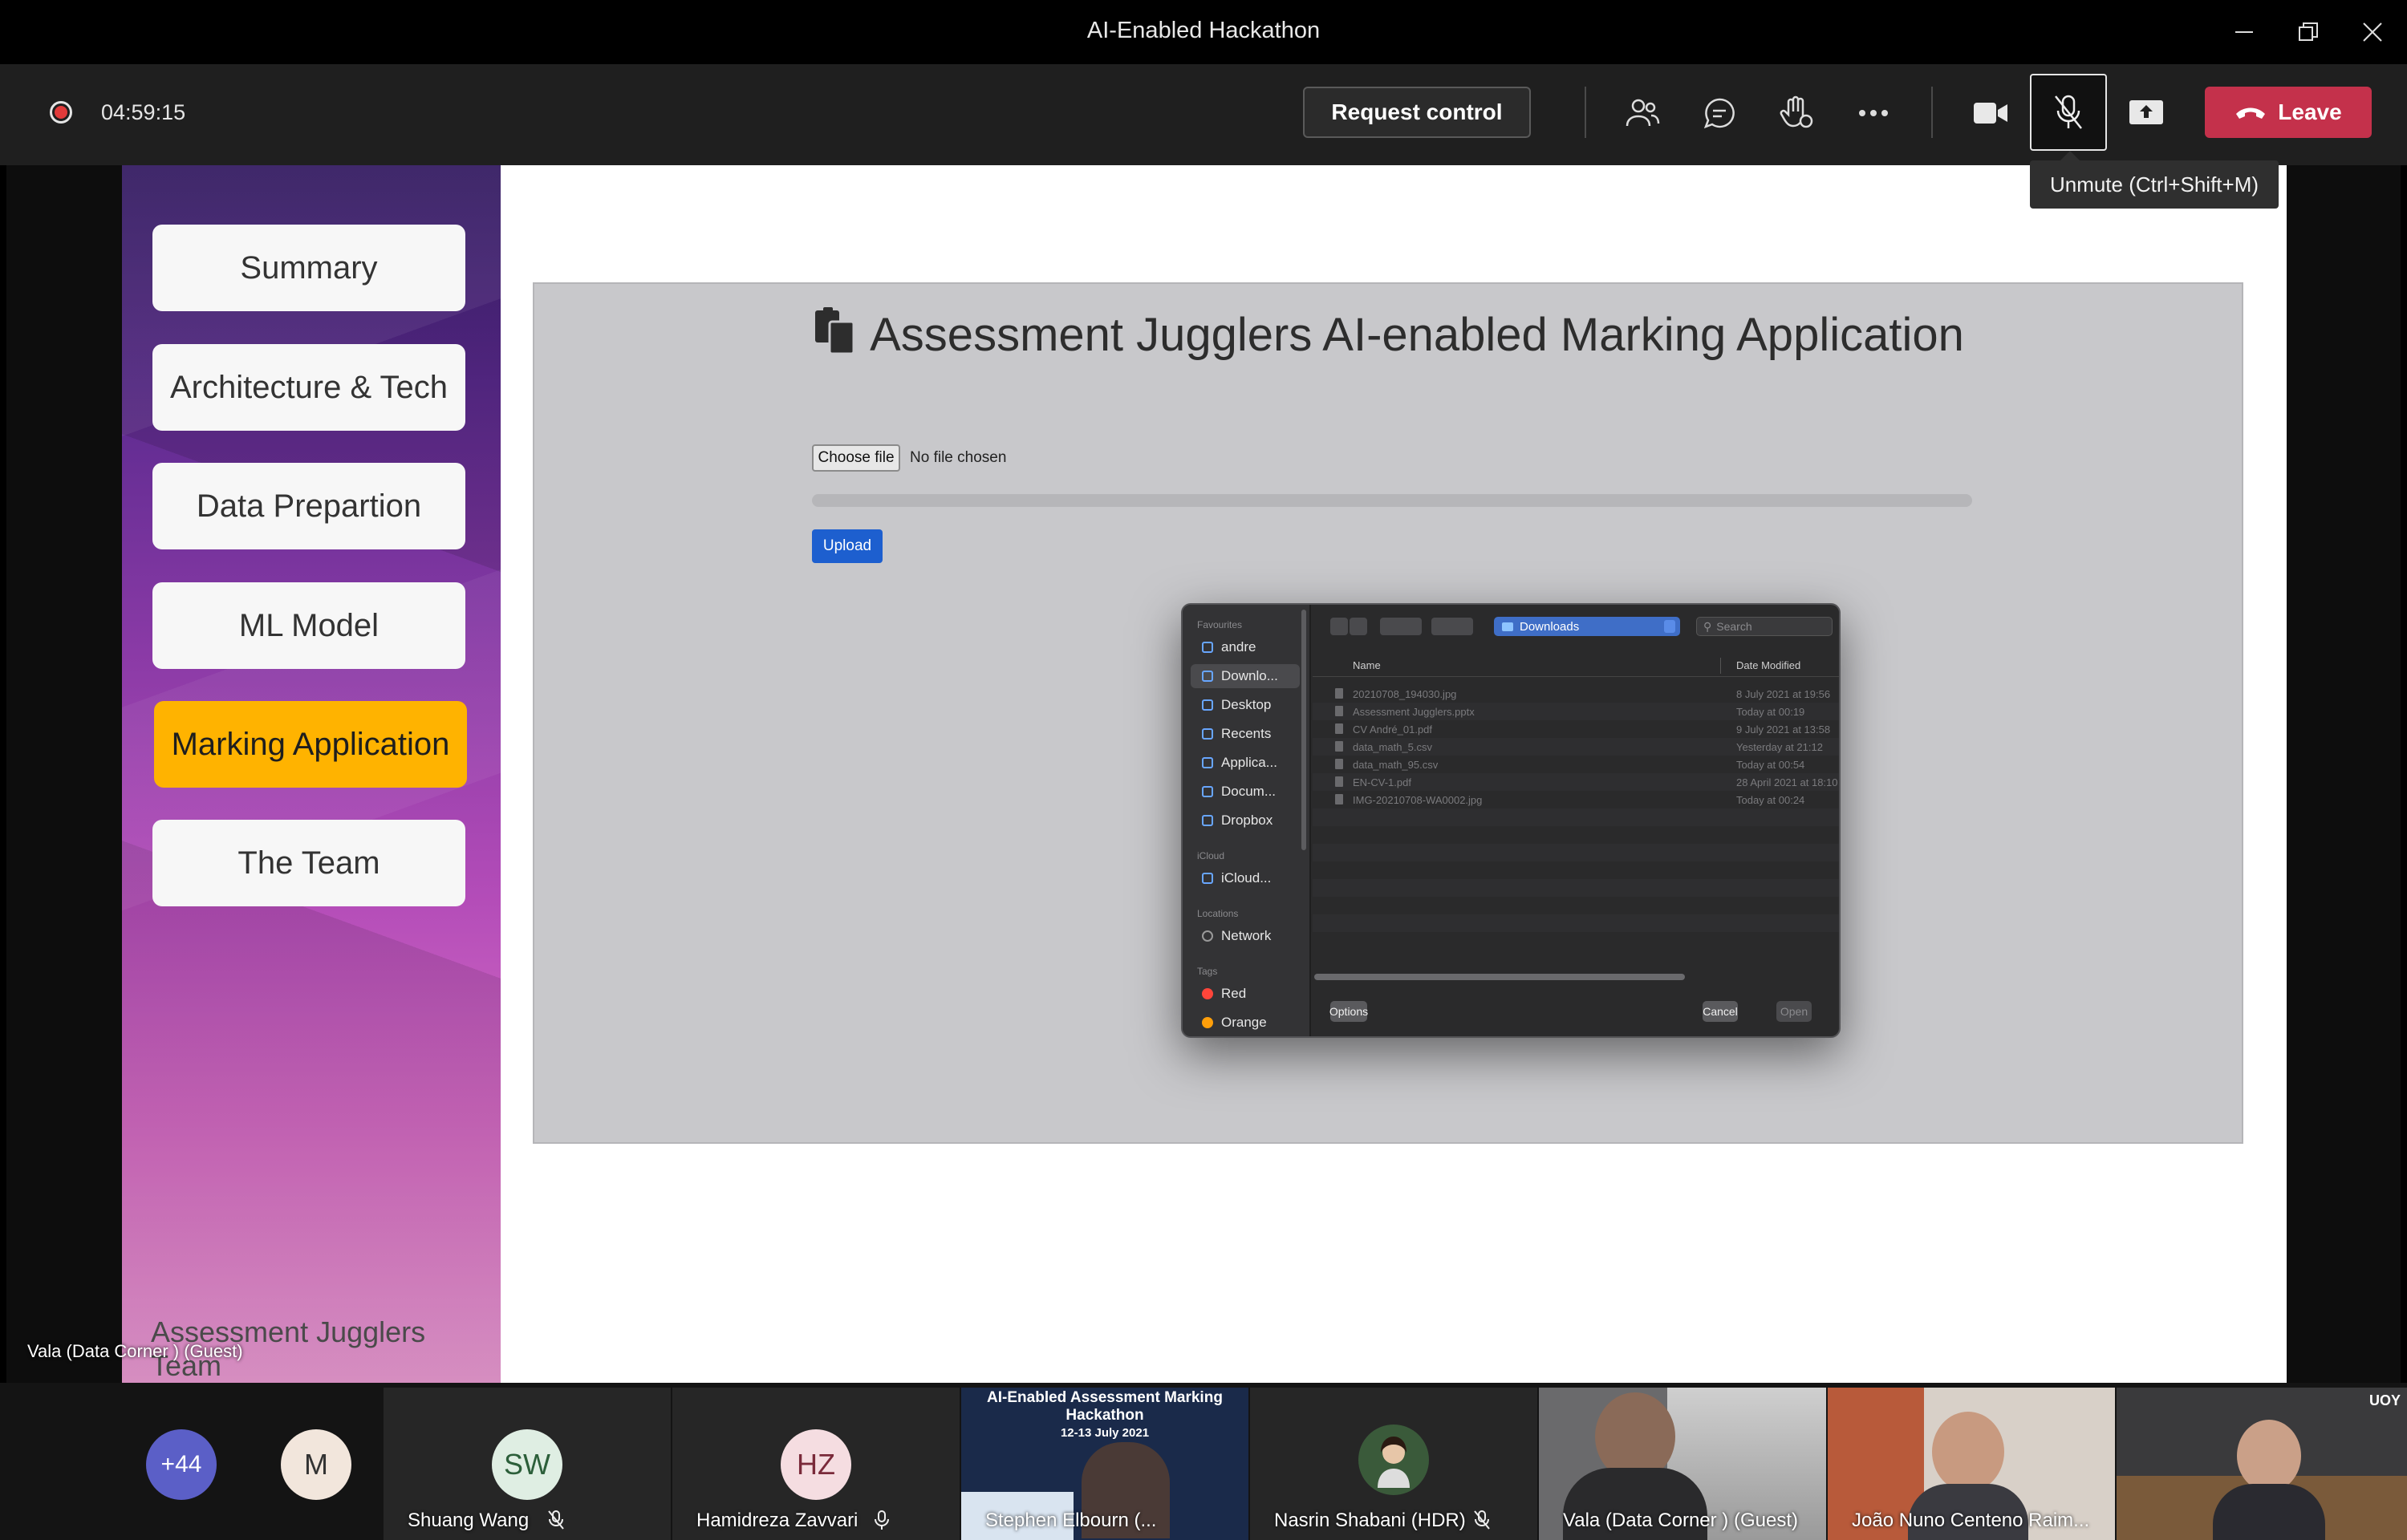 The image size is (2407, 1540). Describe the element at coordinates (1708, 626) in the screenshot. I see `search-icon: ⚲` at that location.